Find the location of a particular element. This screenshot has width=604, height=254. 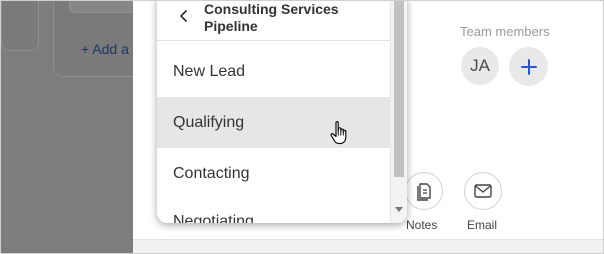

avatar: JA is located at coordinates (480, 66).